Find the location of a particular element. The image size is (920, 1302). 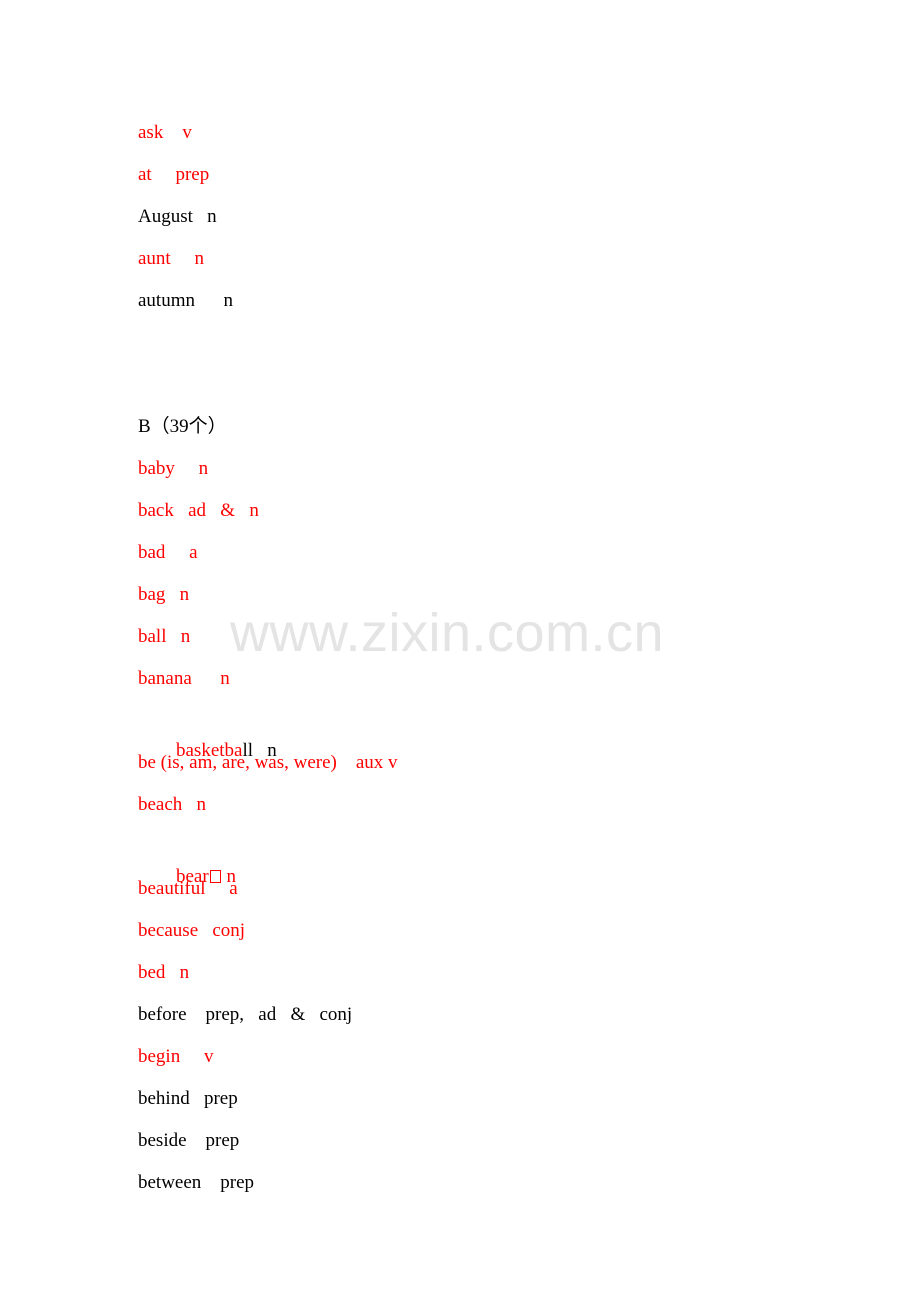

word-entry-begin: begin v is located at coordinates (176, 1056).